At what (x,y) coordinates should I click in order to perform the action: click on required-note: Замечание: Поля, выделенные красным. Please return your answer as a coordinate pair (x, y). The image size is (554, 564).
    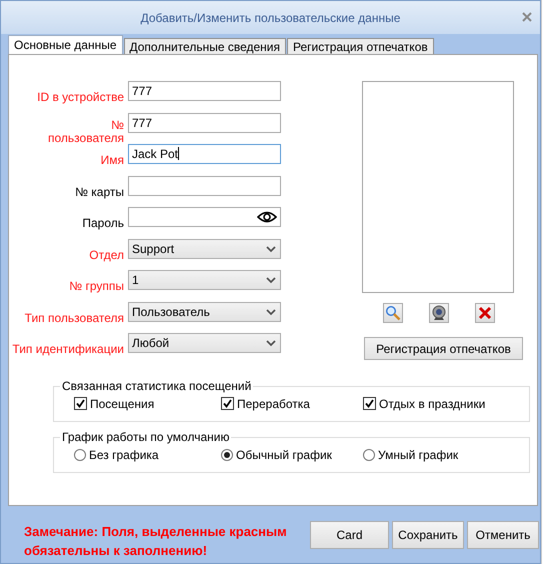
    Looking at the image, I should click on (155, 532).